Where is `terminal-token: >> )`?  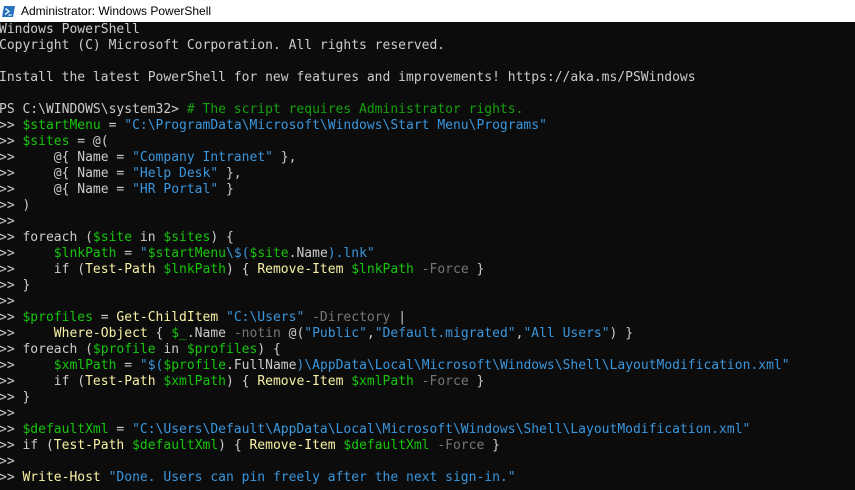 terminal-token: >> ) is located at coordinates (15, 205).